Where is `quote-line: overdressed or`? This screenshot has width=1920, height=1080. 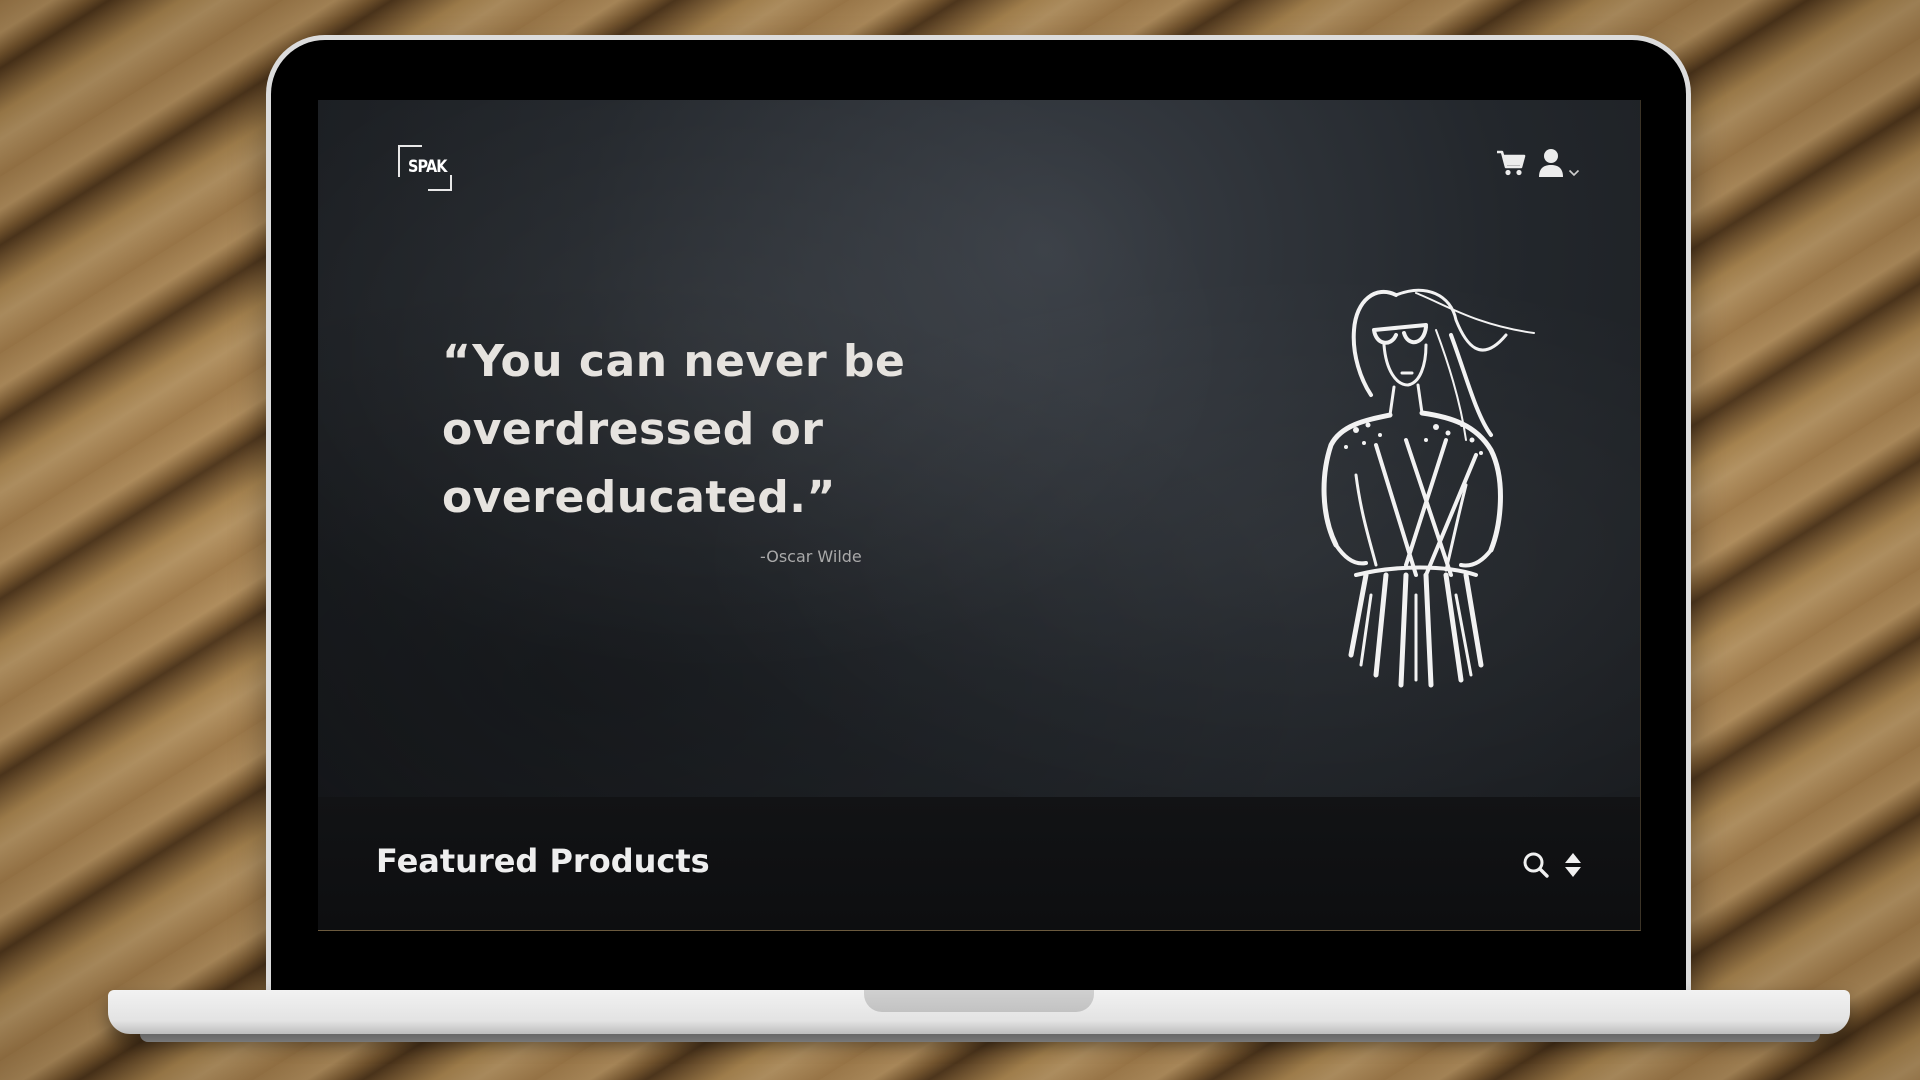 quote-line: overdressed or is located at coordinates (633, 429).